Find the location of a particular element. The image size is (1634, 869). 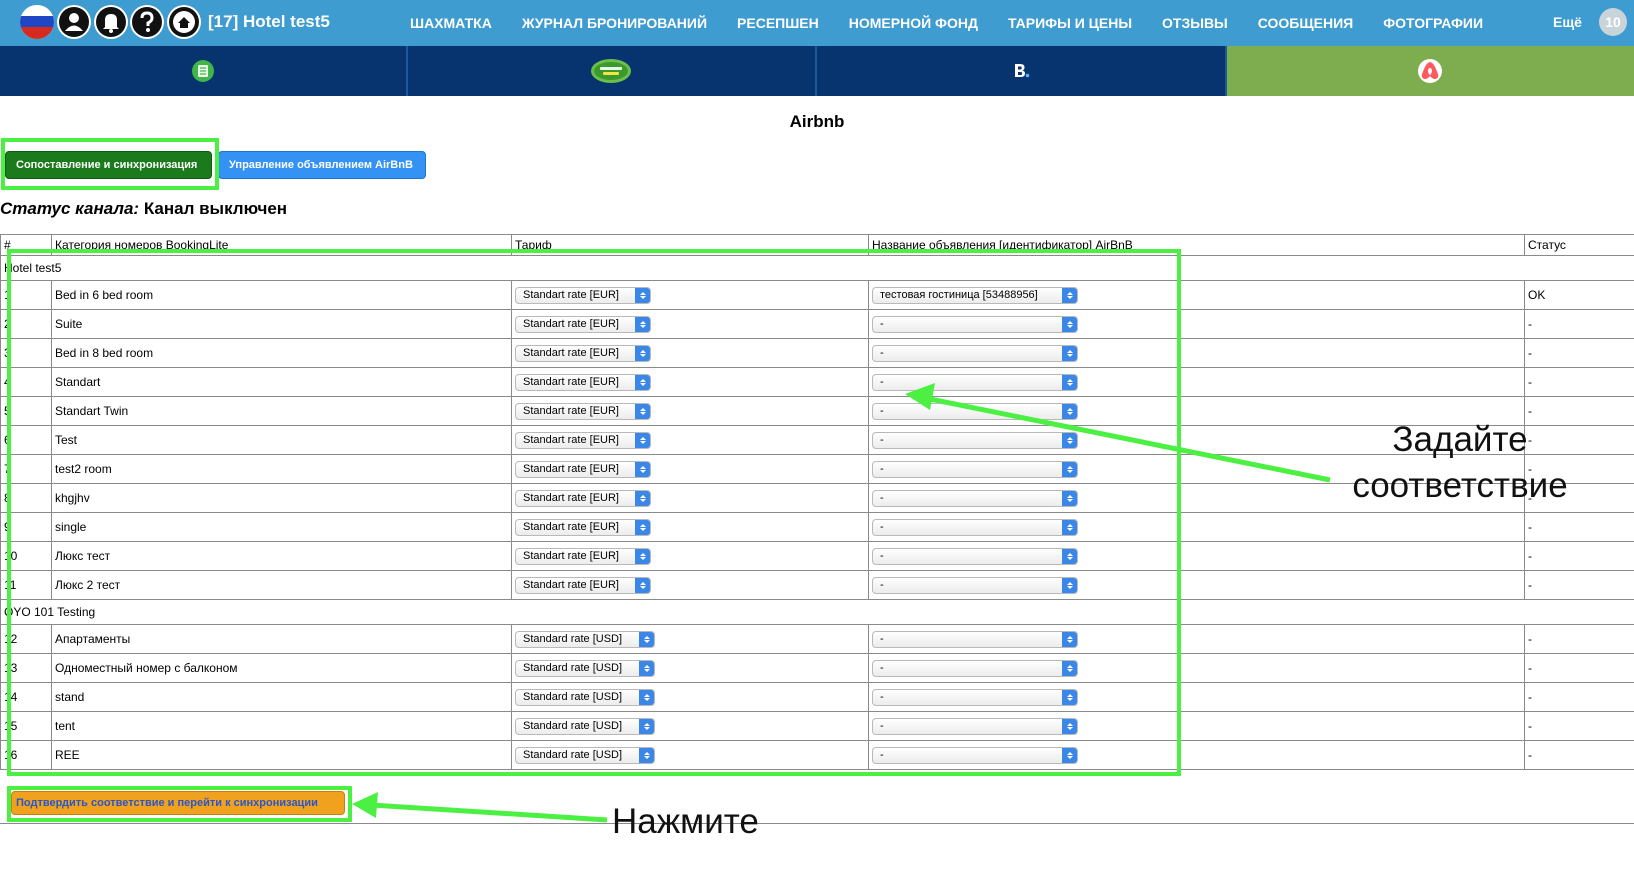

airbnb-logo-icon is located at coordinates (1430, 71).